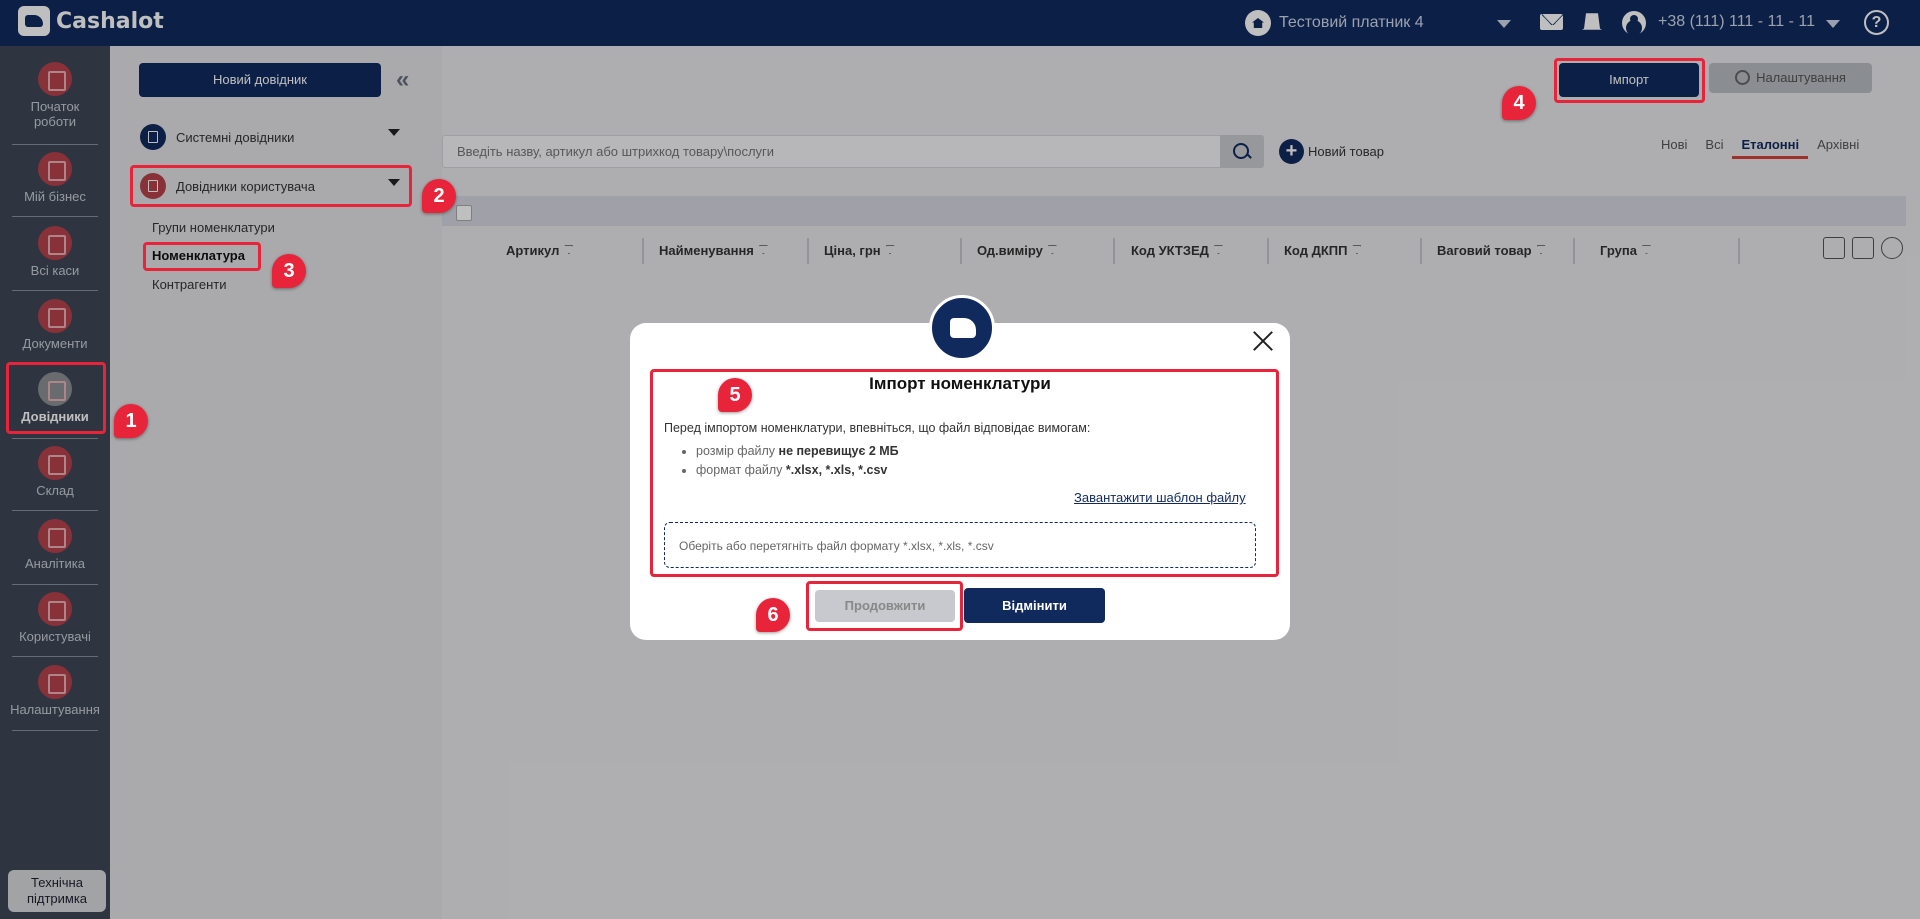  I want to click on annotation-marker-3: 3, so click(289, 271).